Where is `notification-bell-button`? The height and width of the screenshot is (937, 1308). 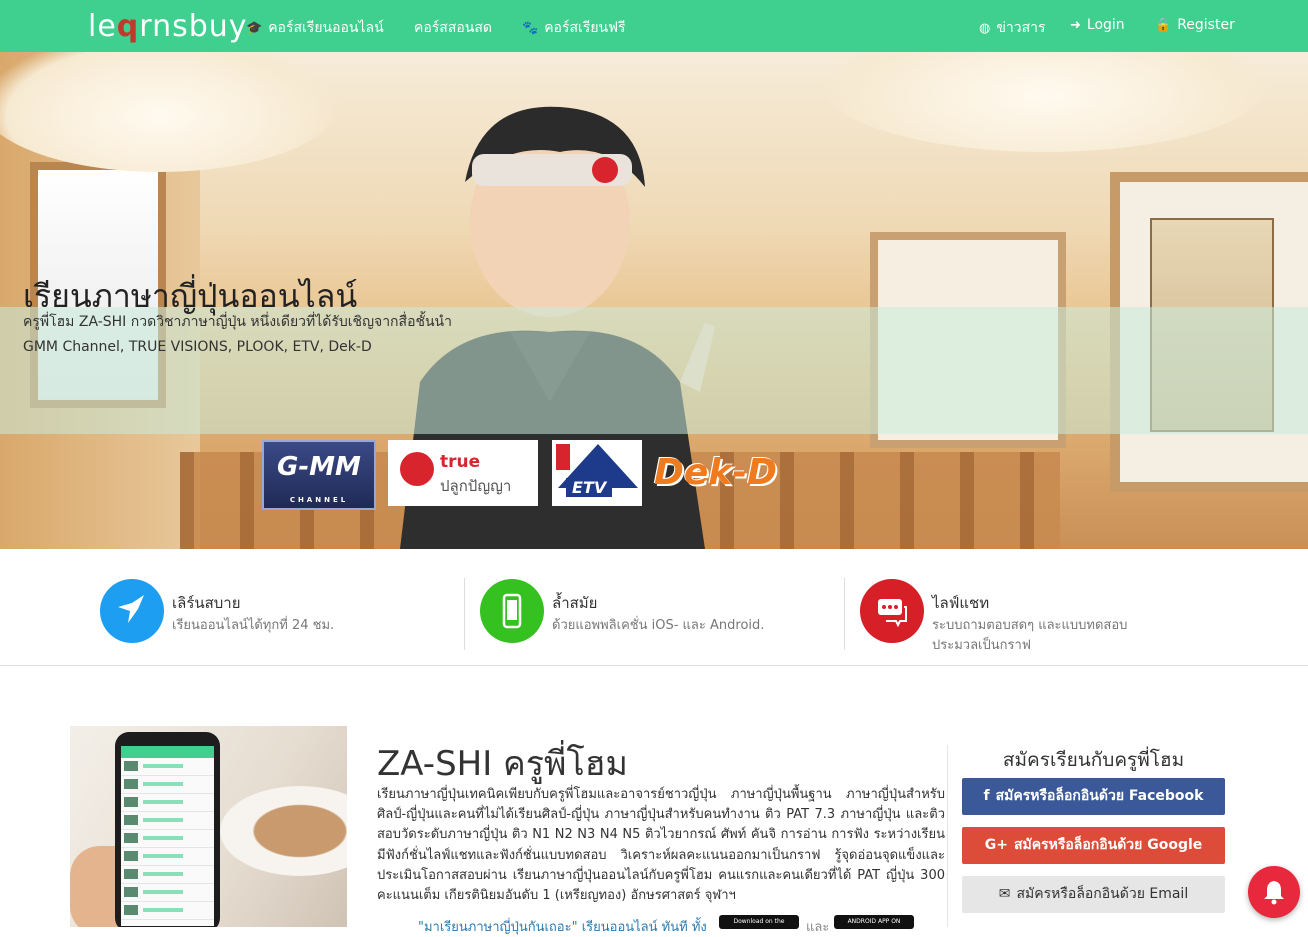 notification-bell-button is located at coordinates (1274, 892).